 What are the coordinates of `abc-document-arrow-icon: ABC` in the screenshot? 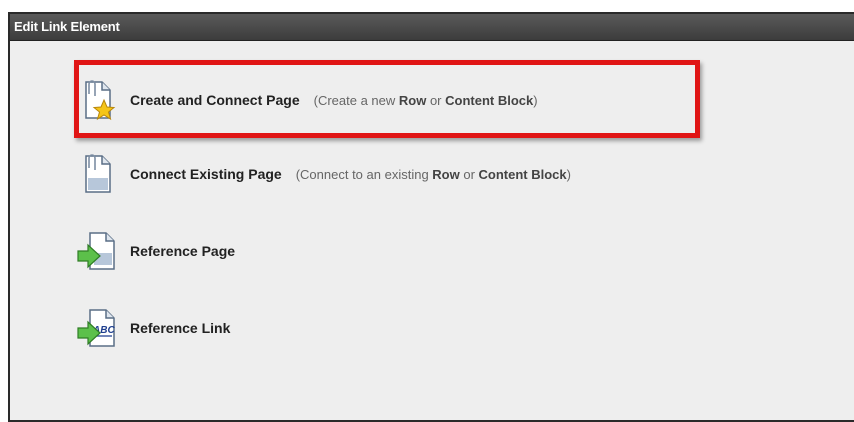 It's located at (96, 328).